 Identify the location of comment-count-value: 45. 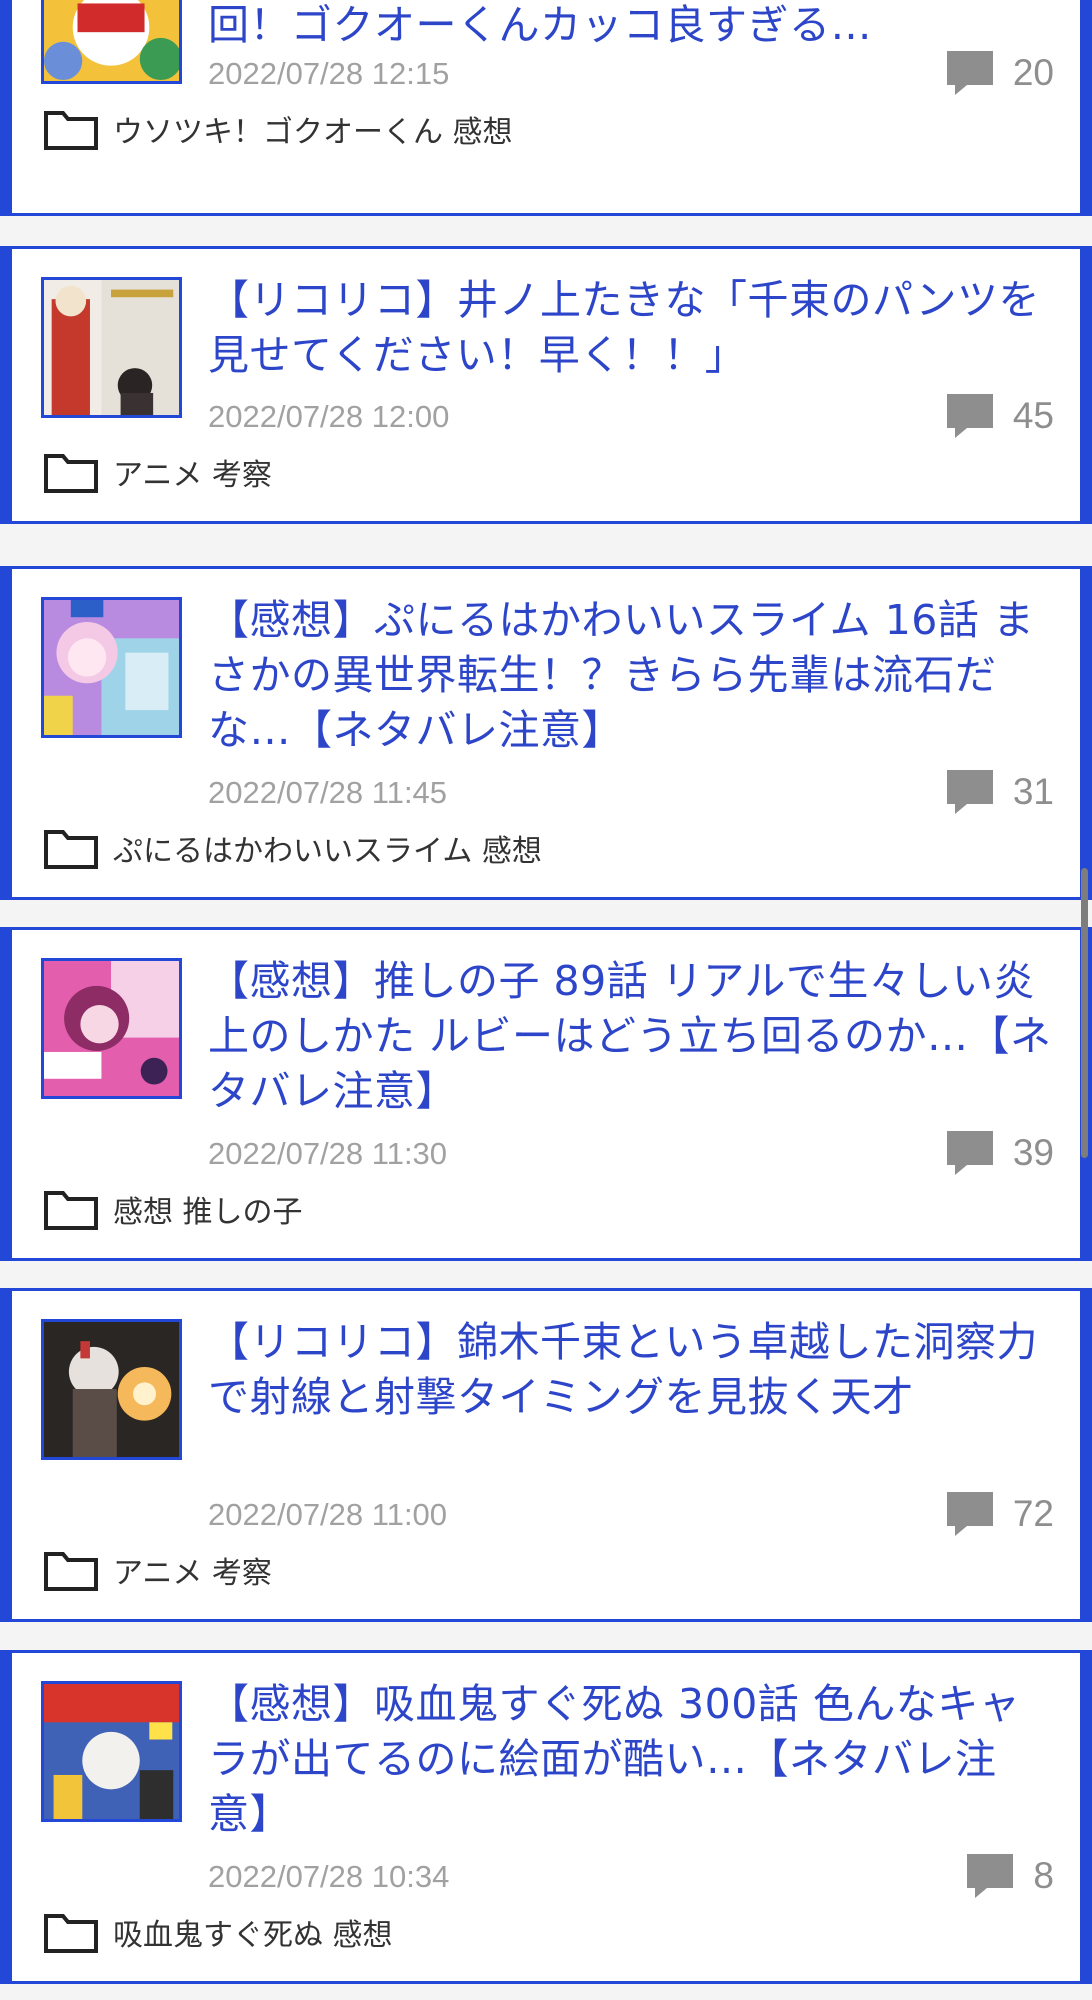
(1033, 415).